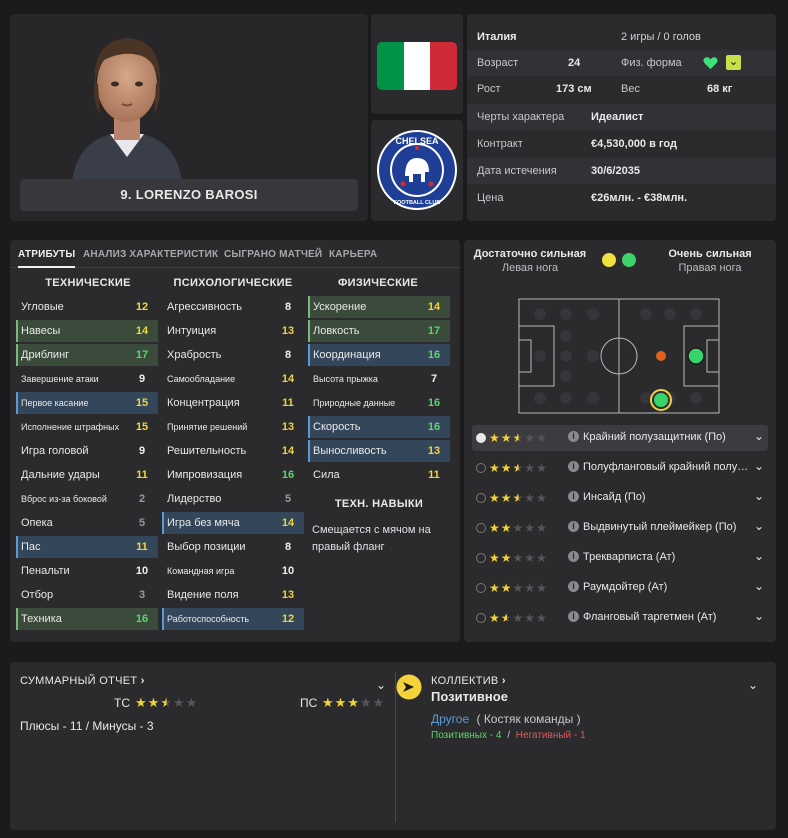  Describe the element at coordinates (233, 619) in the screenshot. I see `attribute-row: Работоспособность 12` at that location.